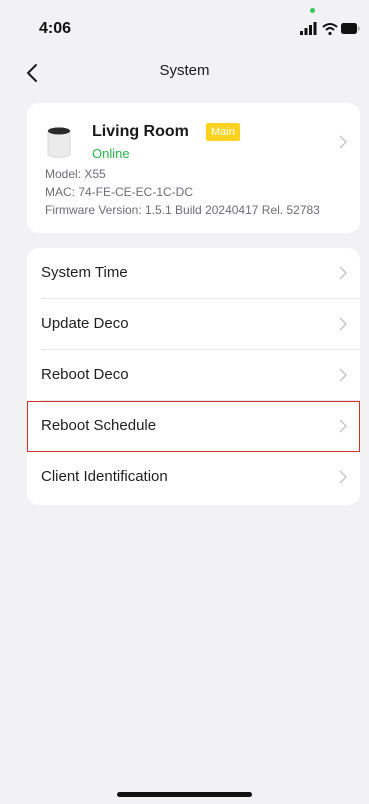 Image resolution: width=369 pixels, height=804 pixels. What do you see at coordinates (193, 273) in the screenshot?
I see `menu-item-system-time: System Time` at bounding box center [193, 273].